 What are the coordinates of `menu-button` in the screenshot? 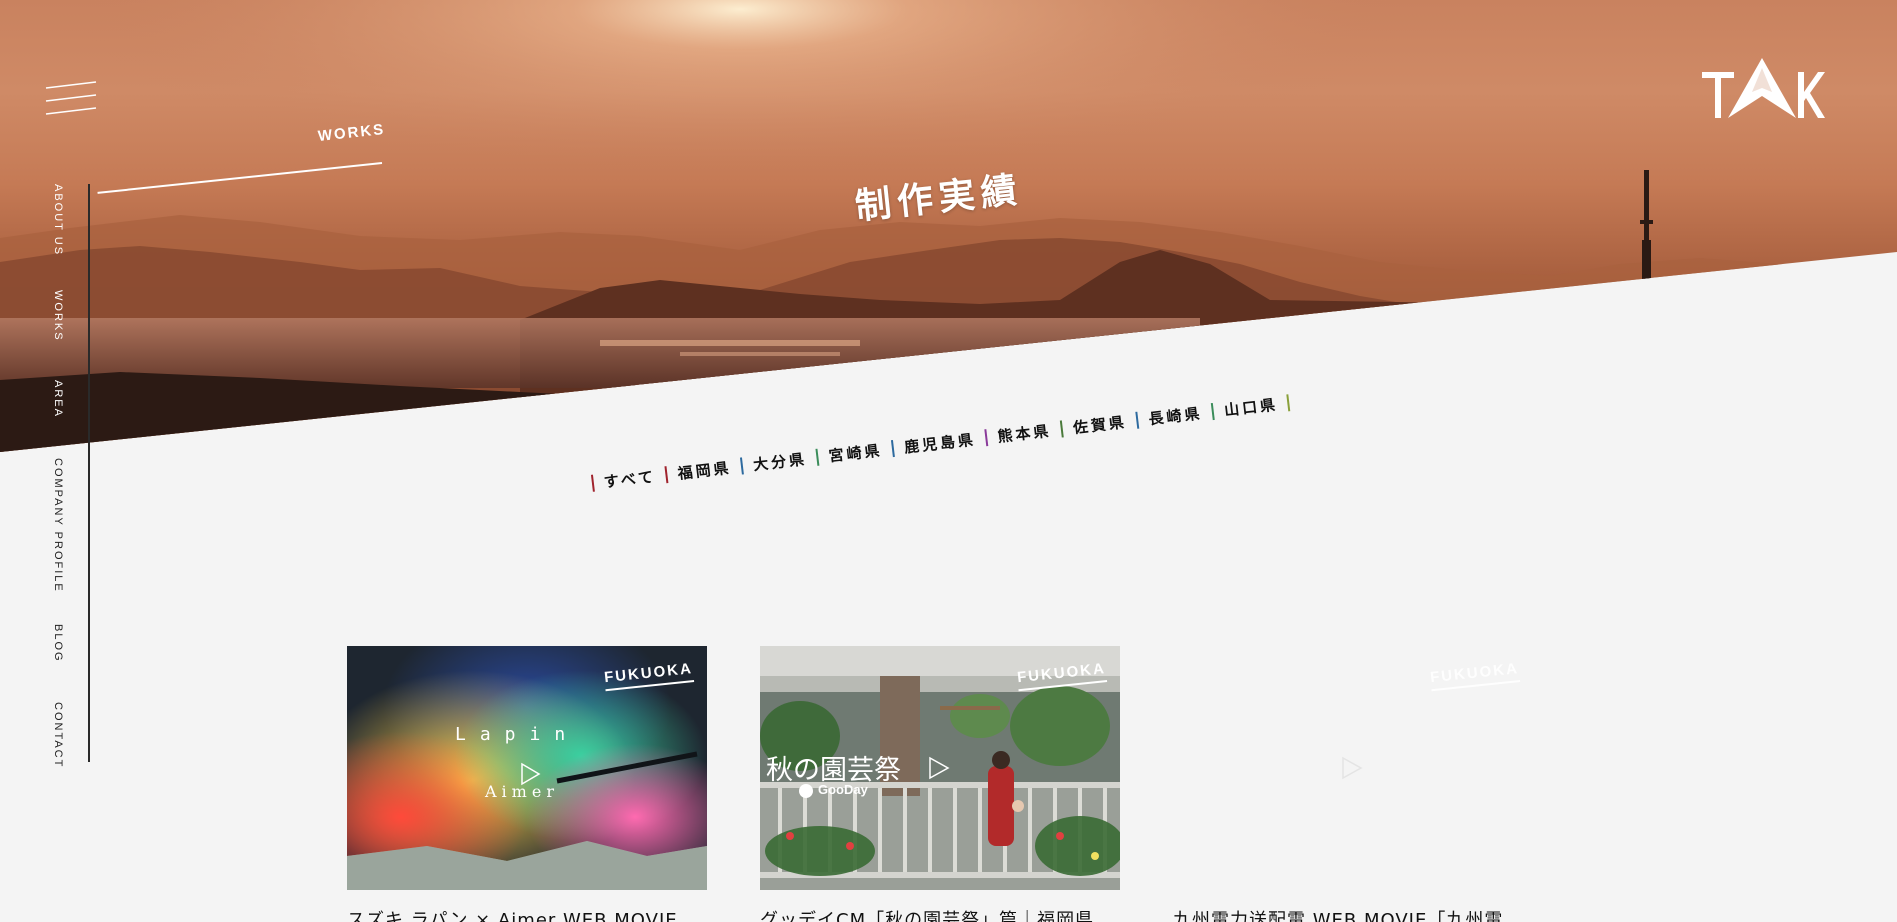 It's located at (72, 98).